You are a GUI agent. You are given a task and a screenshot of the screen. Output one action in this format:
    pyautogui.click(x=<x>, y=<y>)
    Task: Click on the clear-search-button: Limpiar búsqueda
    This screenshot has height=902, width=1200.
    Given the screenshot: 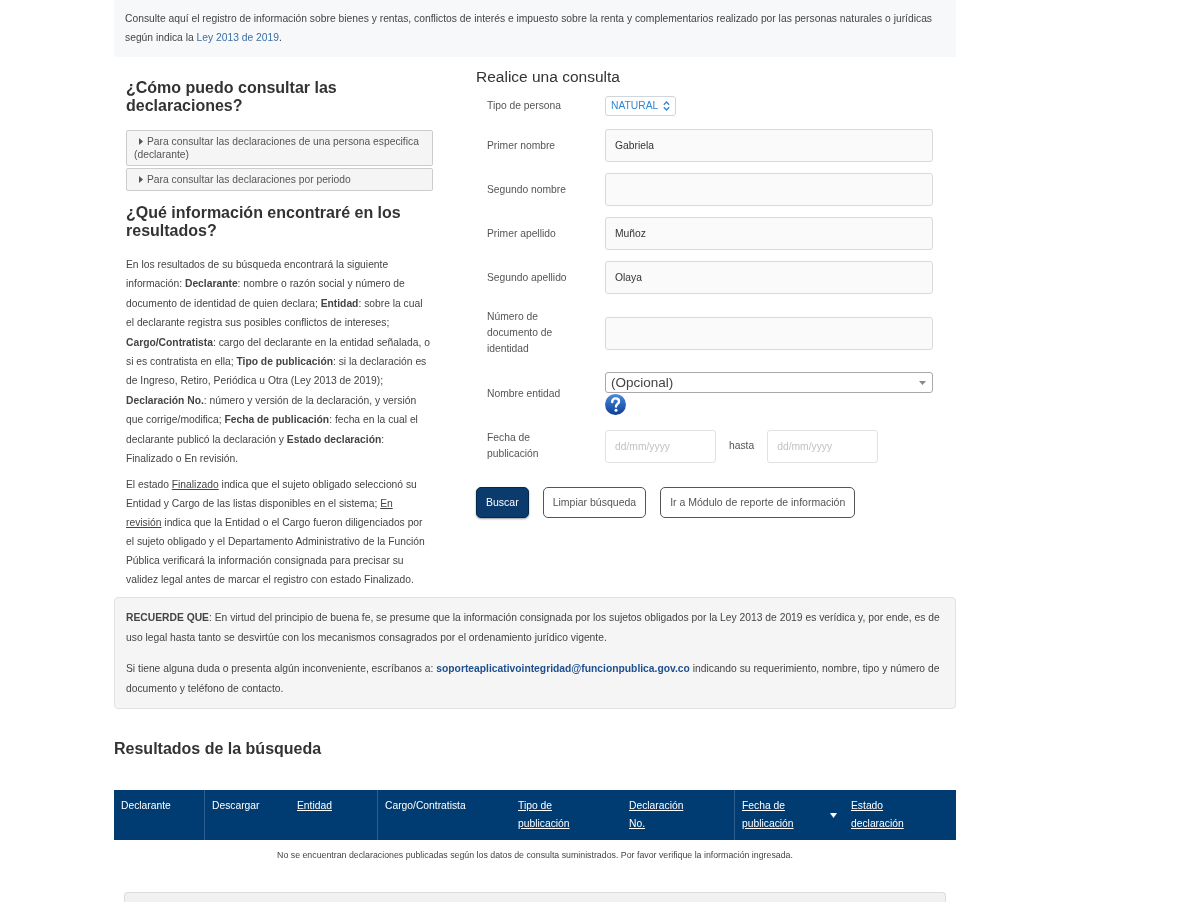 What is the action you would take?
    pyautogui.click(x=594, y=502)
    